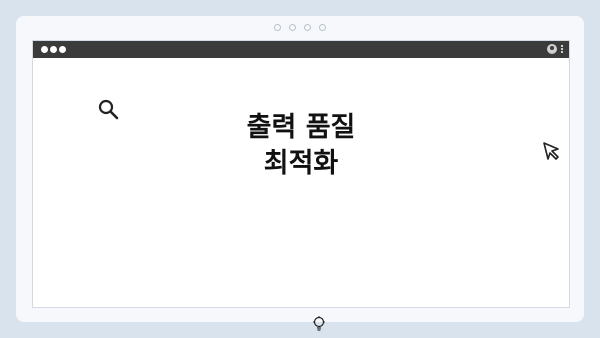 The width and height of the screenshot is (600, 338). Describe the element at coordinates (300, 27) in the screenshot. I see `page-indicator` at that location.